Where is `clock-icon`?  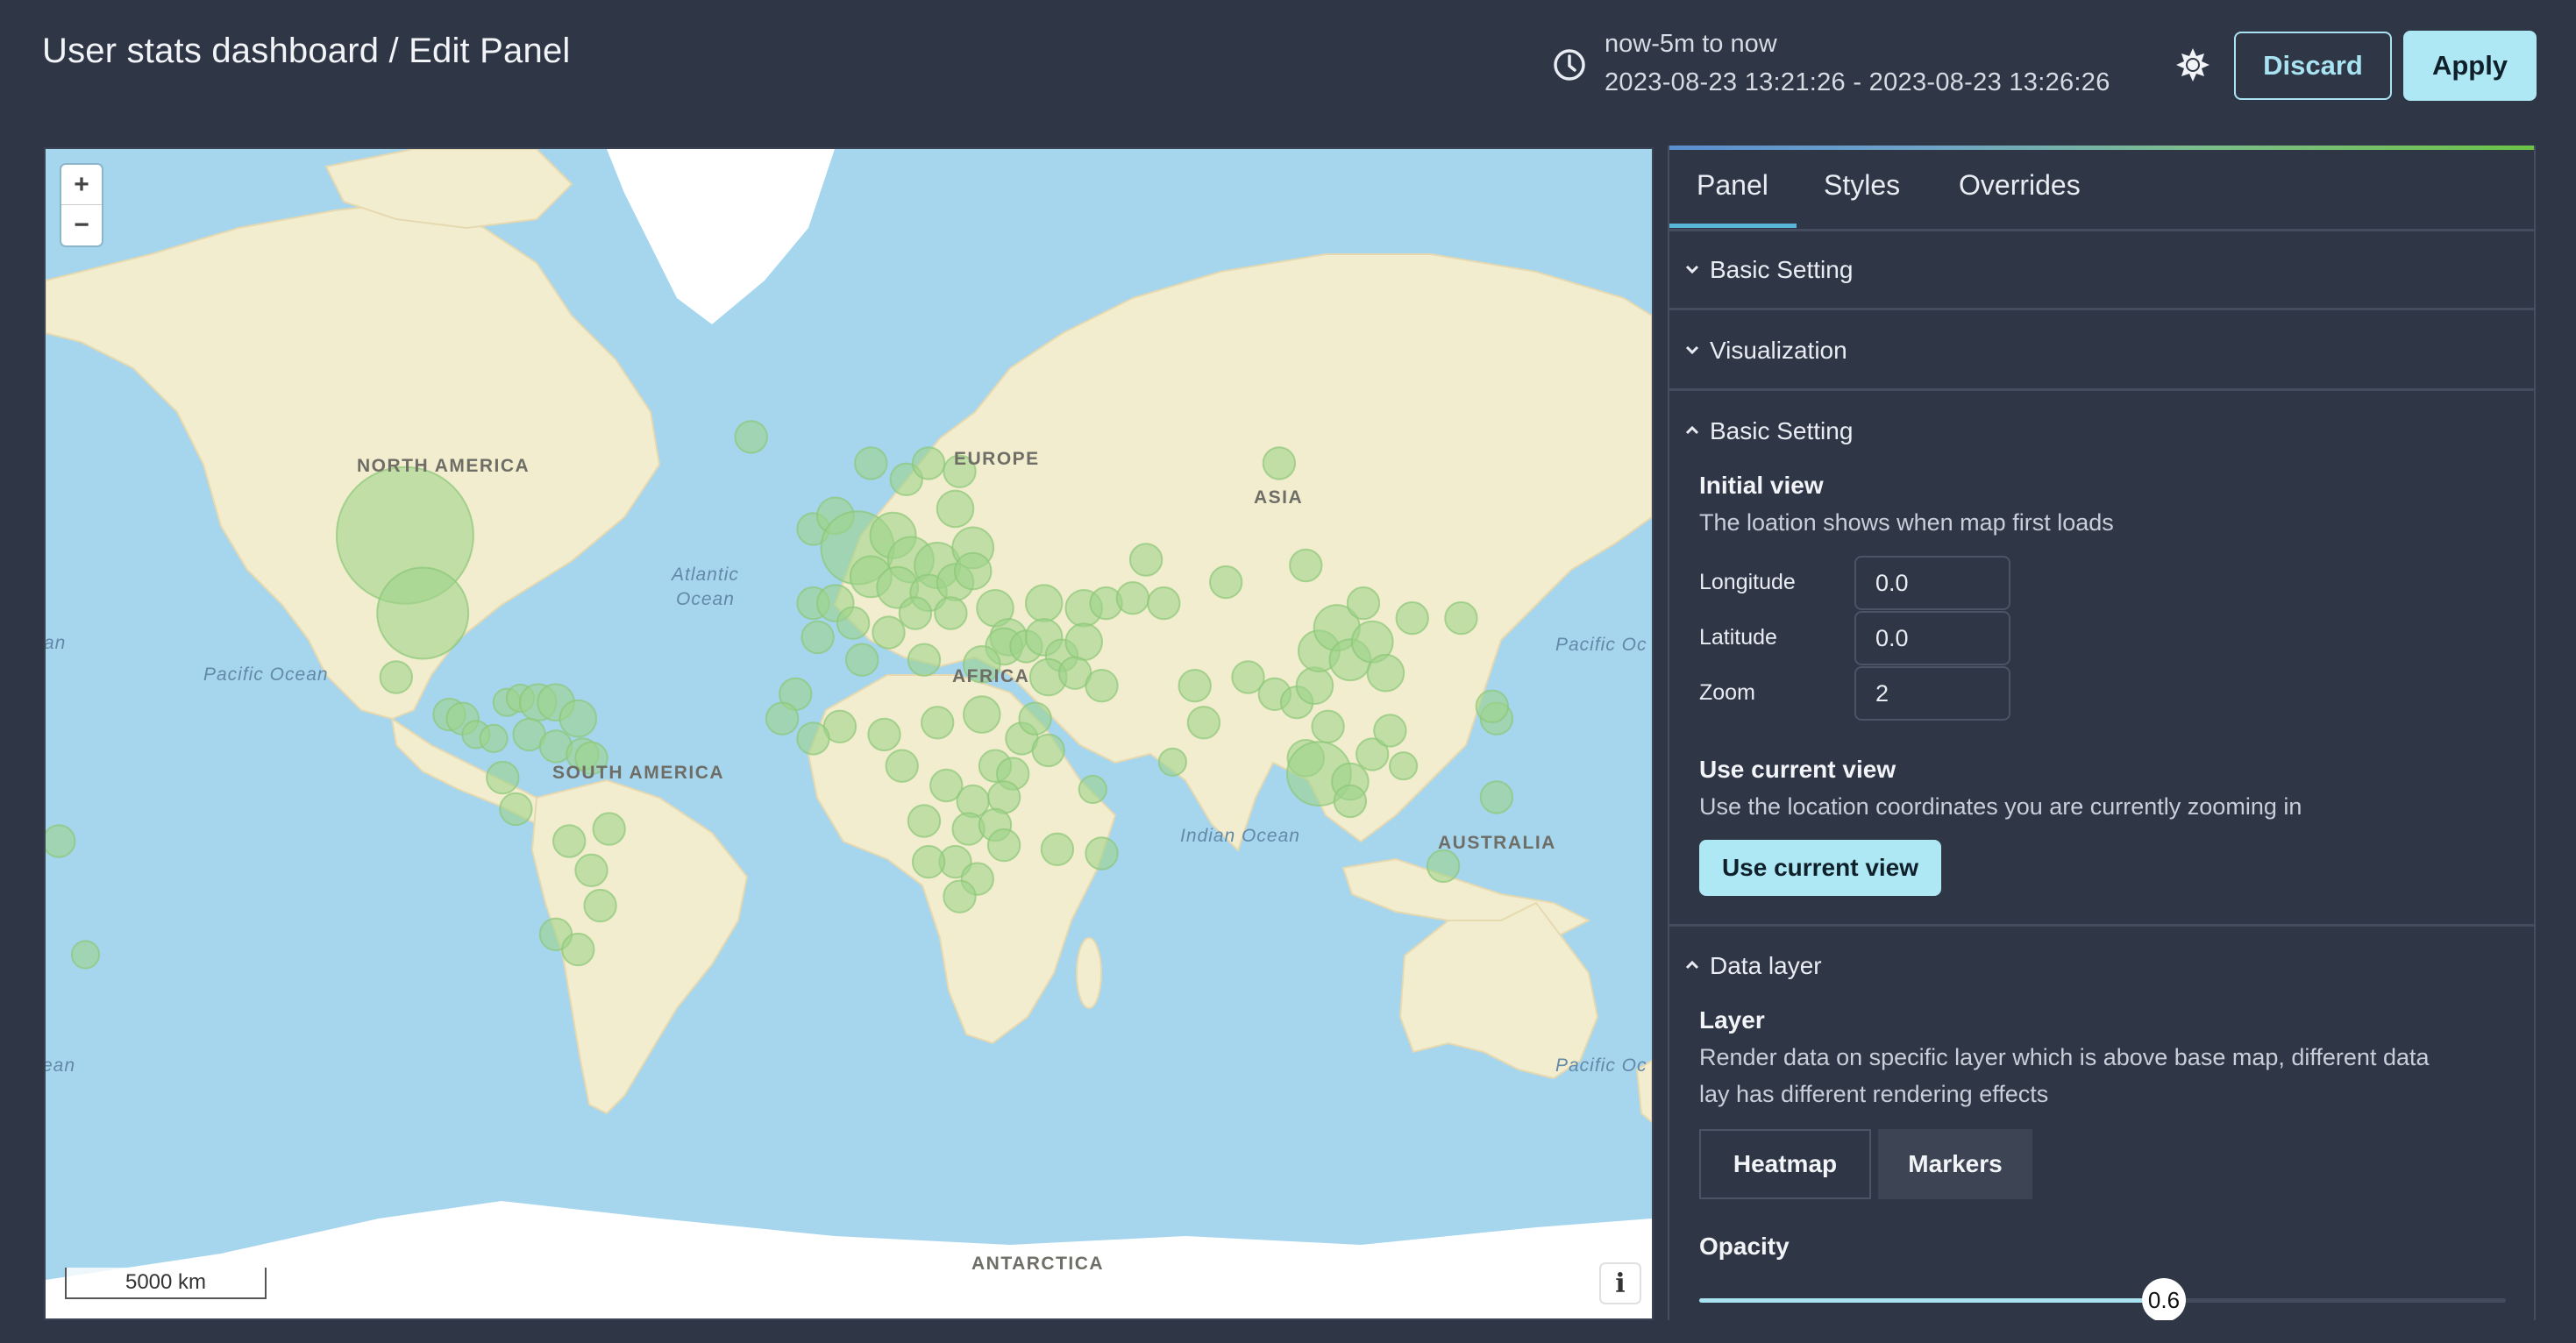 clock-icon is located at coordinates (1569, 64).